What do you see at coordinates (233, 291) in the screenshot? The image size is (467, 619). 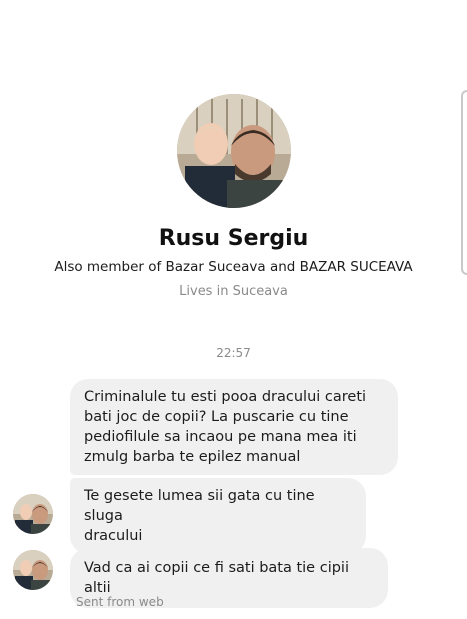 I see `profile-location: Lives in Suceava` at bounding box center [233, 291].